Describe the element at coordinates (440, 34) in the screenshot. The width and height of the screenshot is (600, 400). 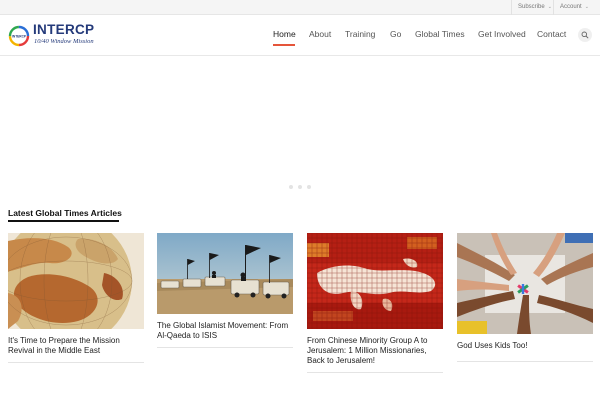
I see `nav-item-global-times: Global Times` at that location.